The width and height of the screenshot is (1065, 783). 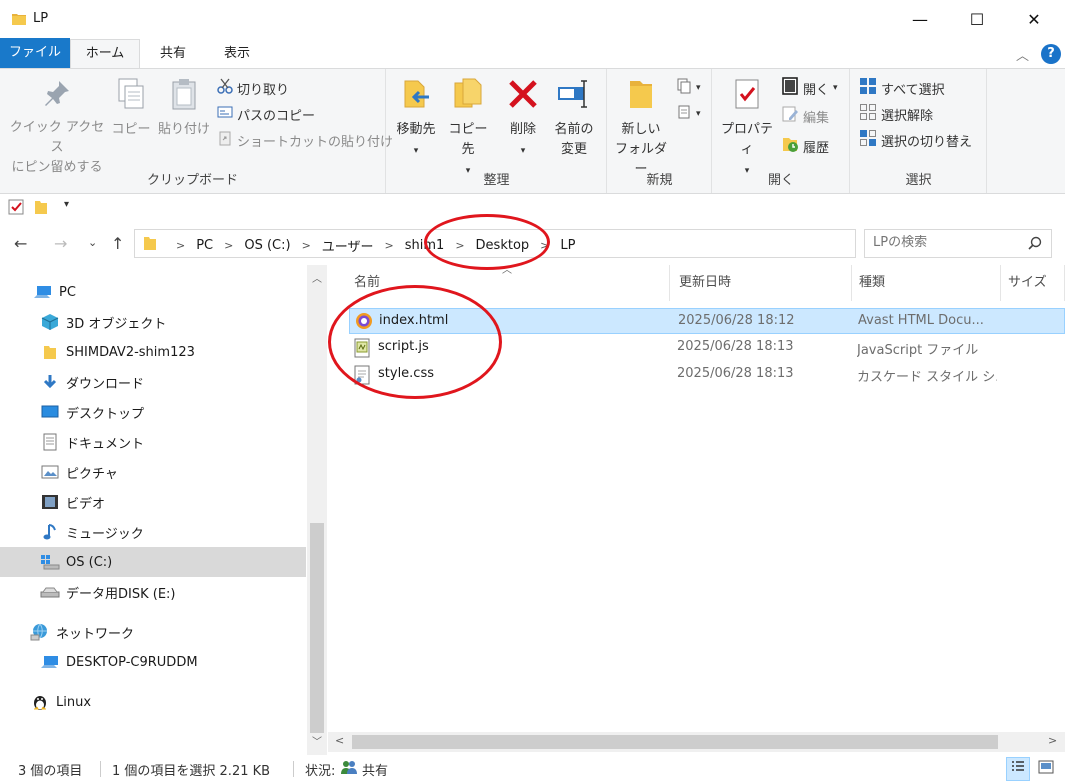 What do you see at coordinates (425, 245) in the screenshot?
I see `breadcrumb-shim1: shim1` at bounding box center [425, 245].